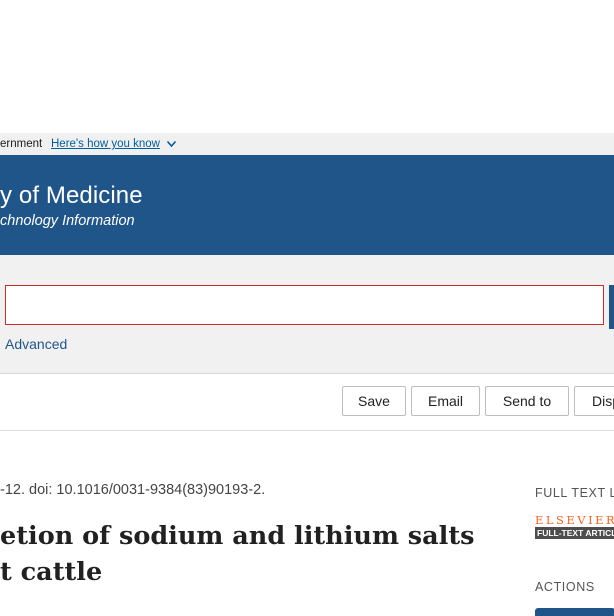  Describe the element at coordinates (574, 520) in the screenshot. I see `elsevier-logo-brand: ELSEVIER` at that location.